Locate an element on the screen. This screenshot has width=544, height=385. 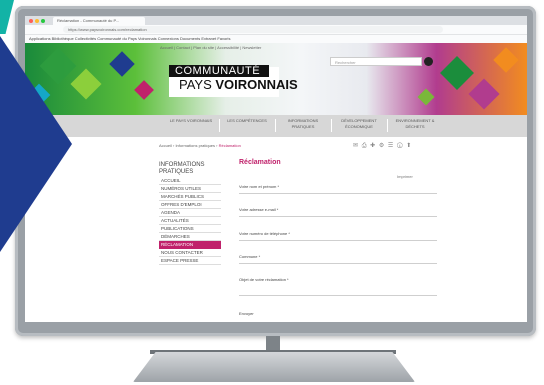
share-tools-icons: ✉ ⎙ ✚ ⚙ ☰ ⓘ ⬆ is located at coordinates (382, 146).